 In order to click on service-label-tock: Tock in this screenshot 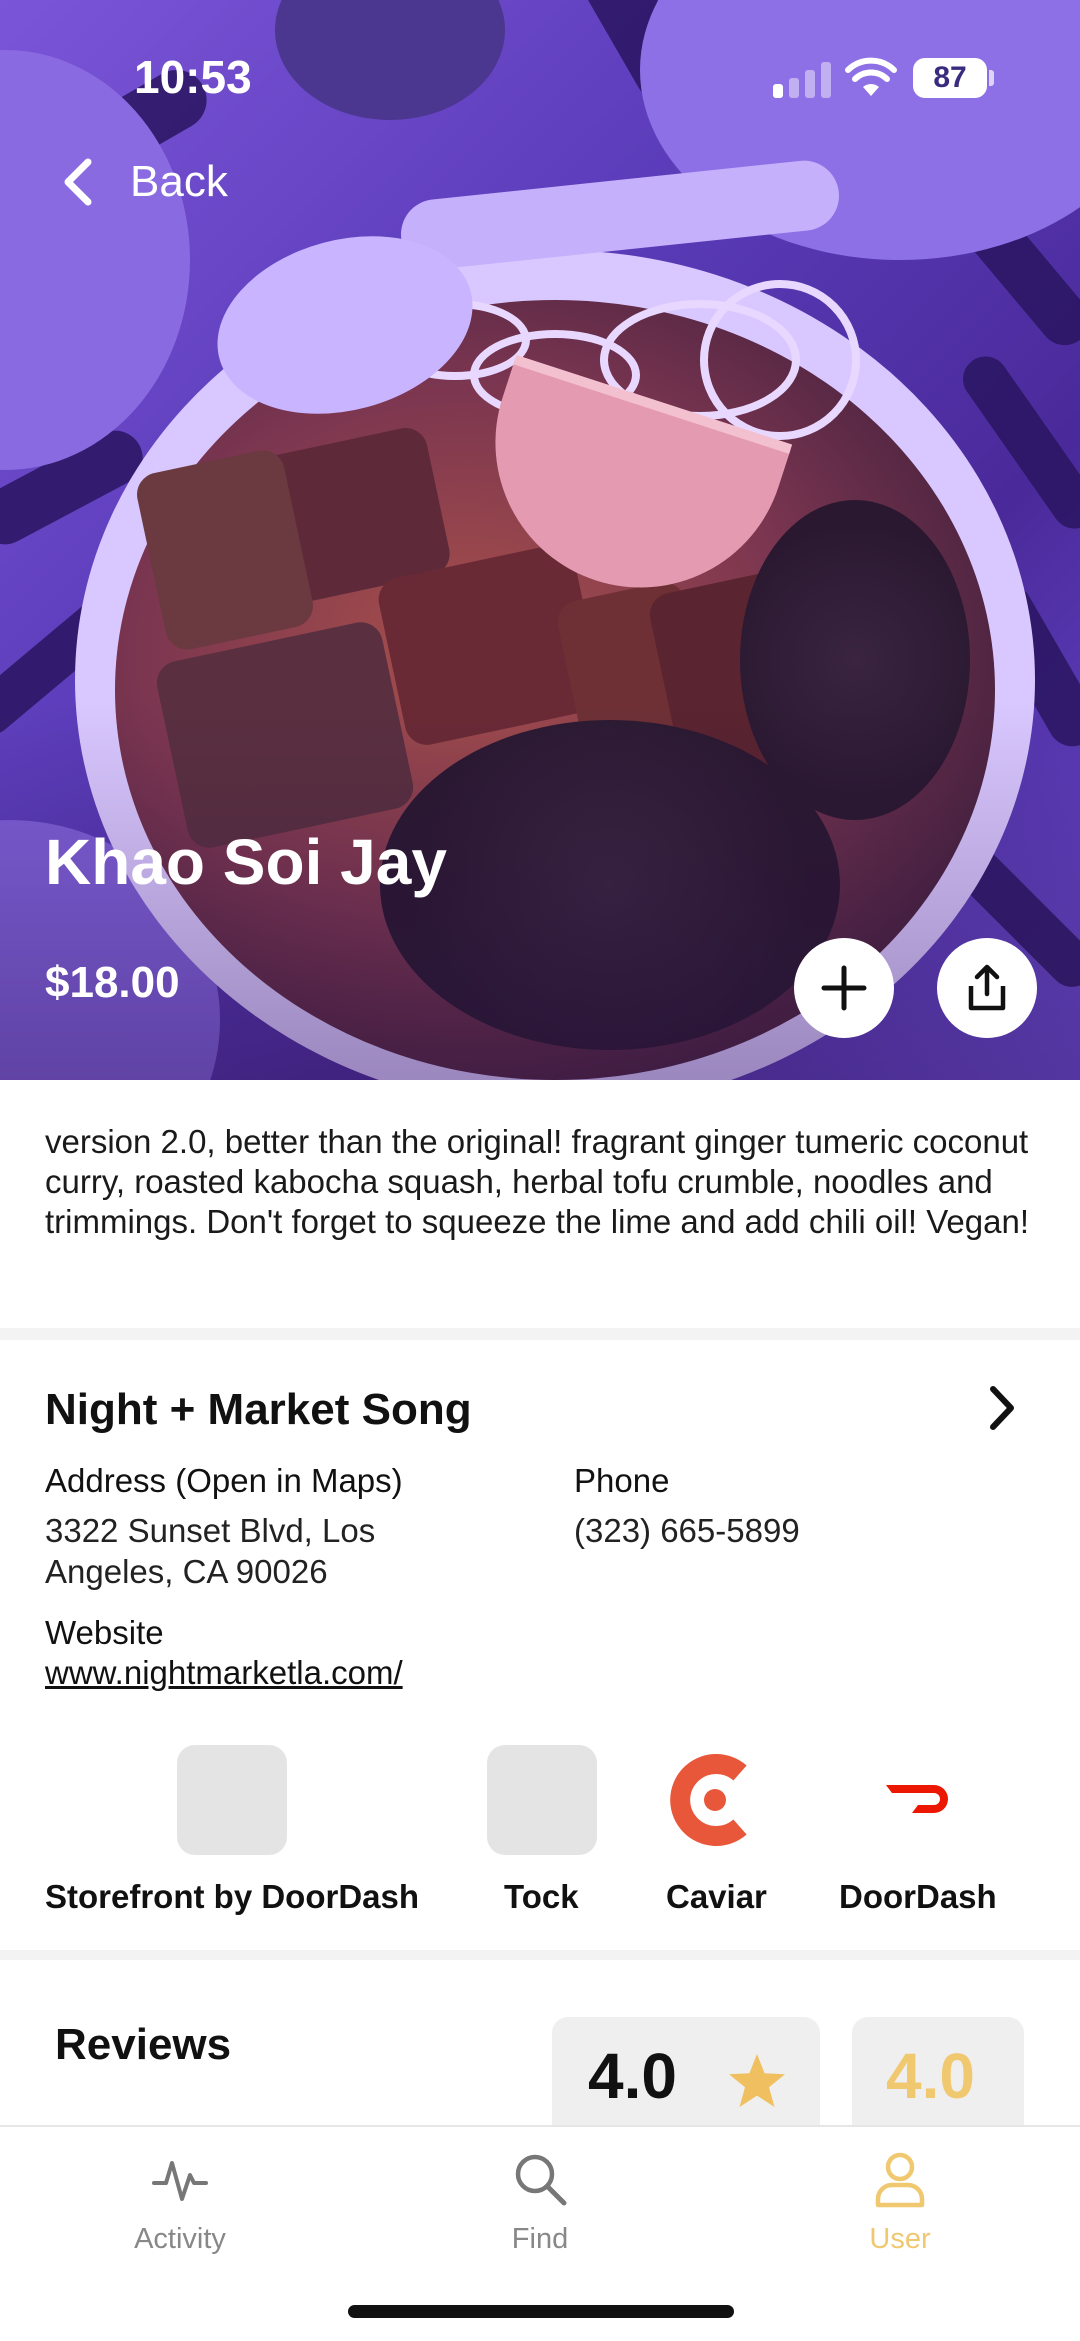, I will do `click(541, 1897)`.